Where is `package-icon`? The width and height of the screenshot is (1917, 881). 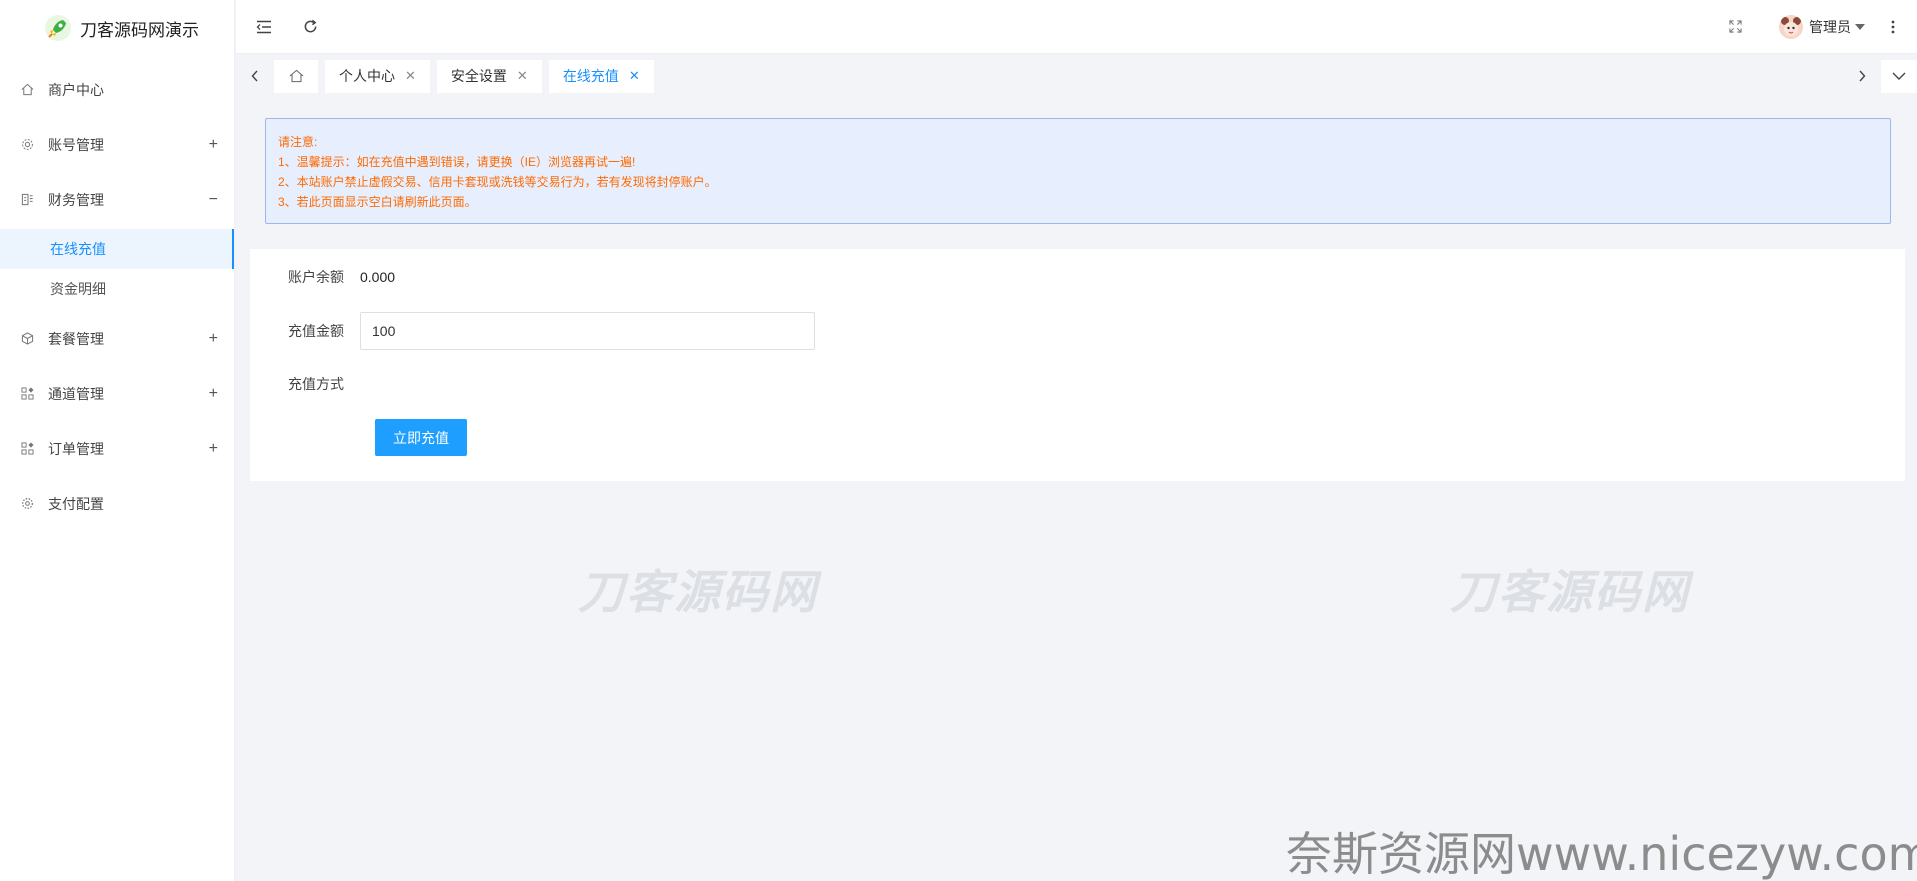
package-icon is located at coordinates (27, 339).